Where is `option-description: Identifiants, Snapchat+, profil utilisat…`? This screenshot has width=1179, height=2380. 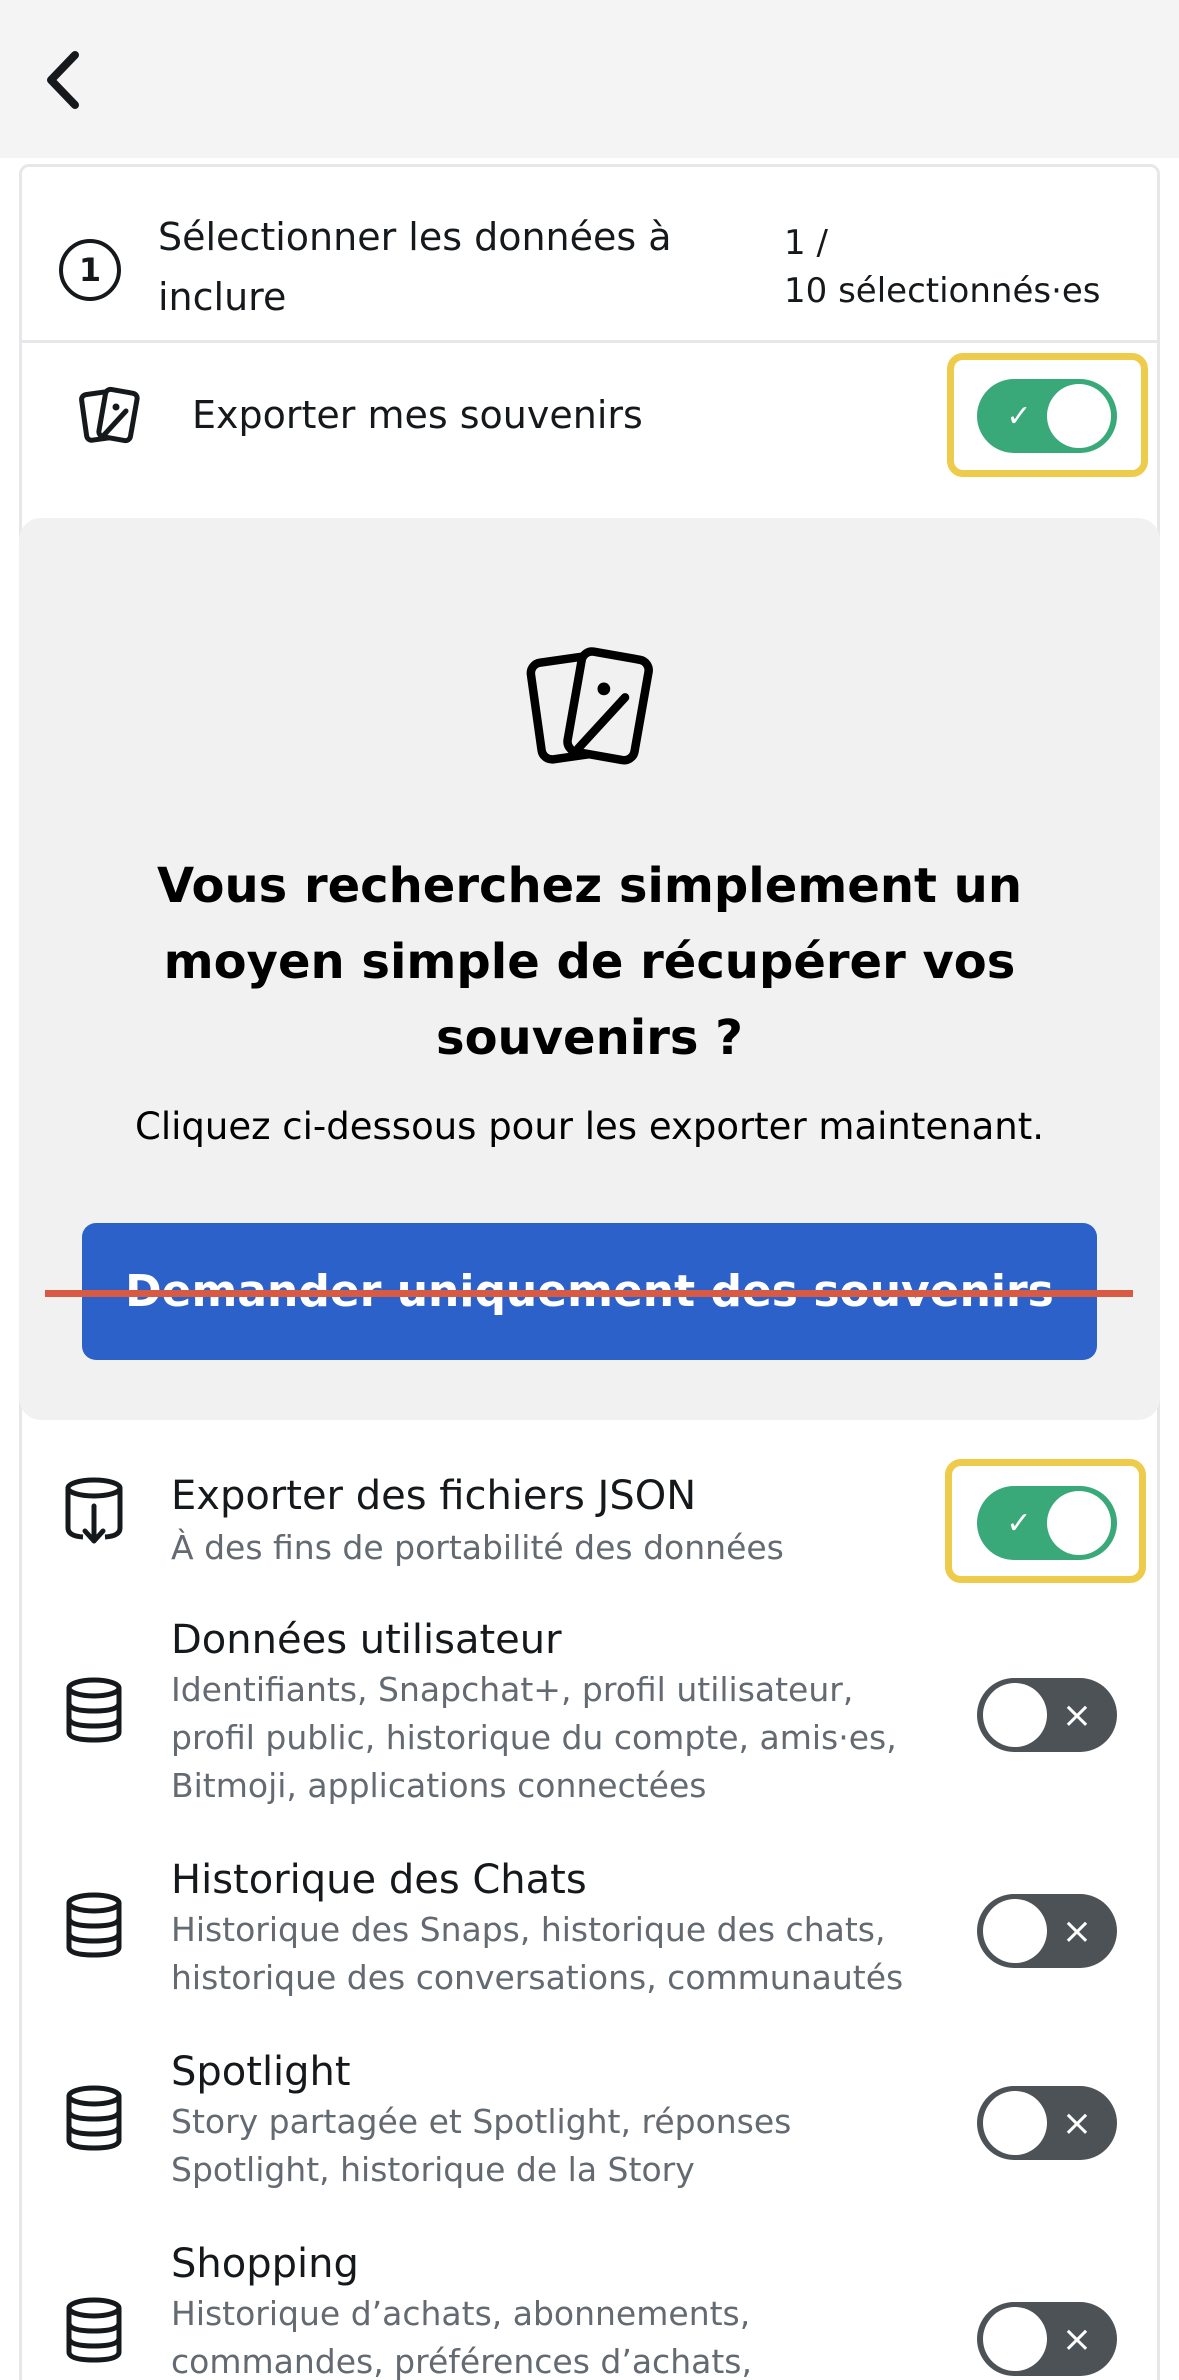
option-description: Identifiants, Snapchat+, profil utilisat… is located at coordinates (534, 1737).